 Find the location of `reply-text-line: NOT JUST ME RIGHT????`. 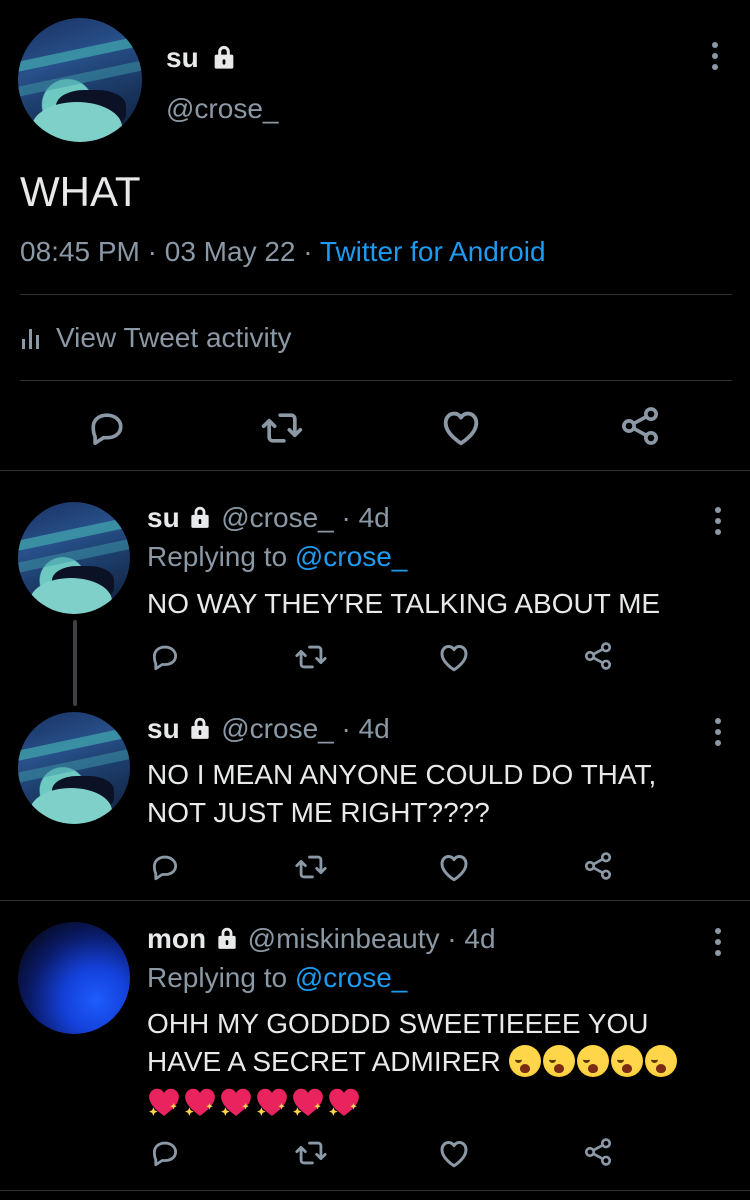

reply-text-line: NOT JUST ME RIGHT???? is located at coordinates (318, 812).